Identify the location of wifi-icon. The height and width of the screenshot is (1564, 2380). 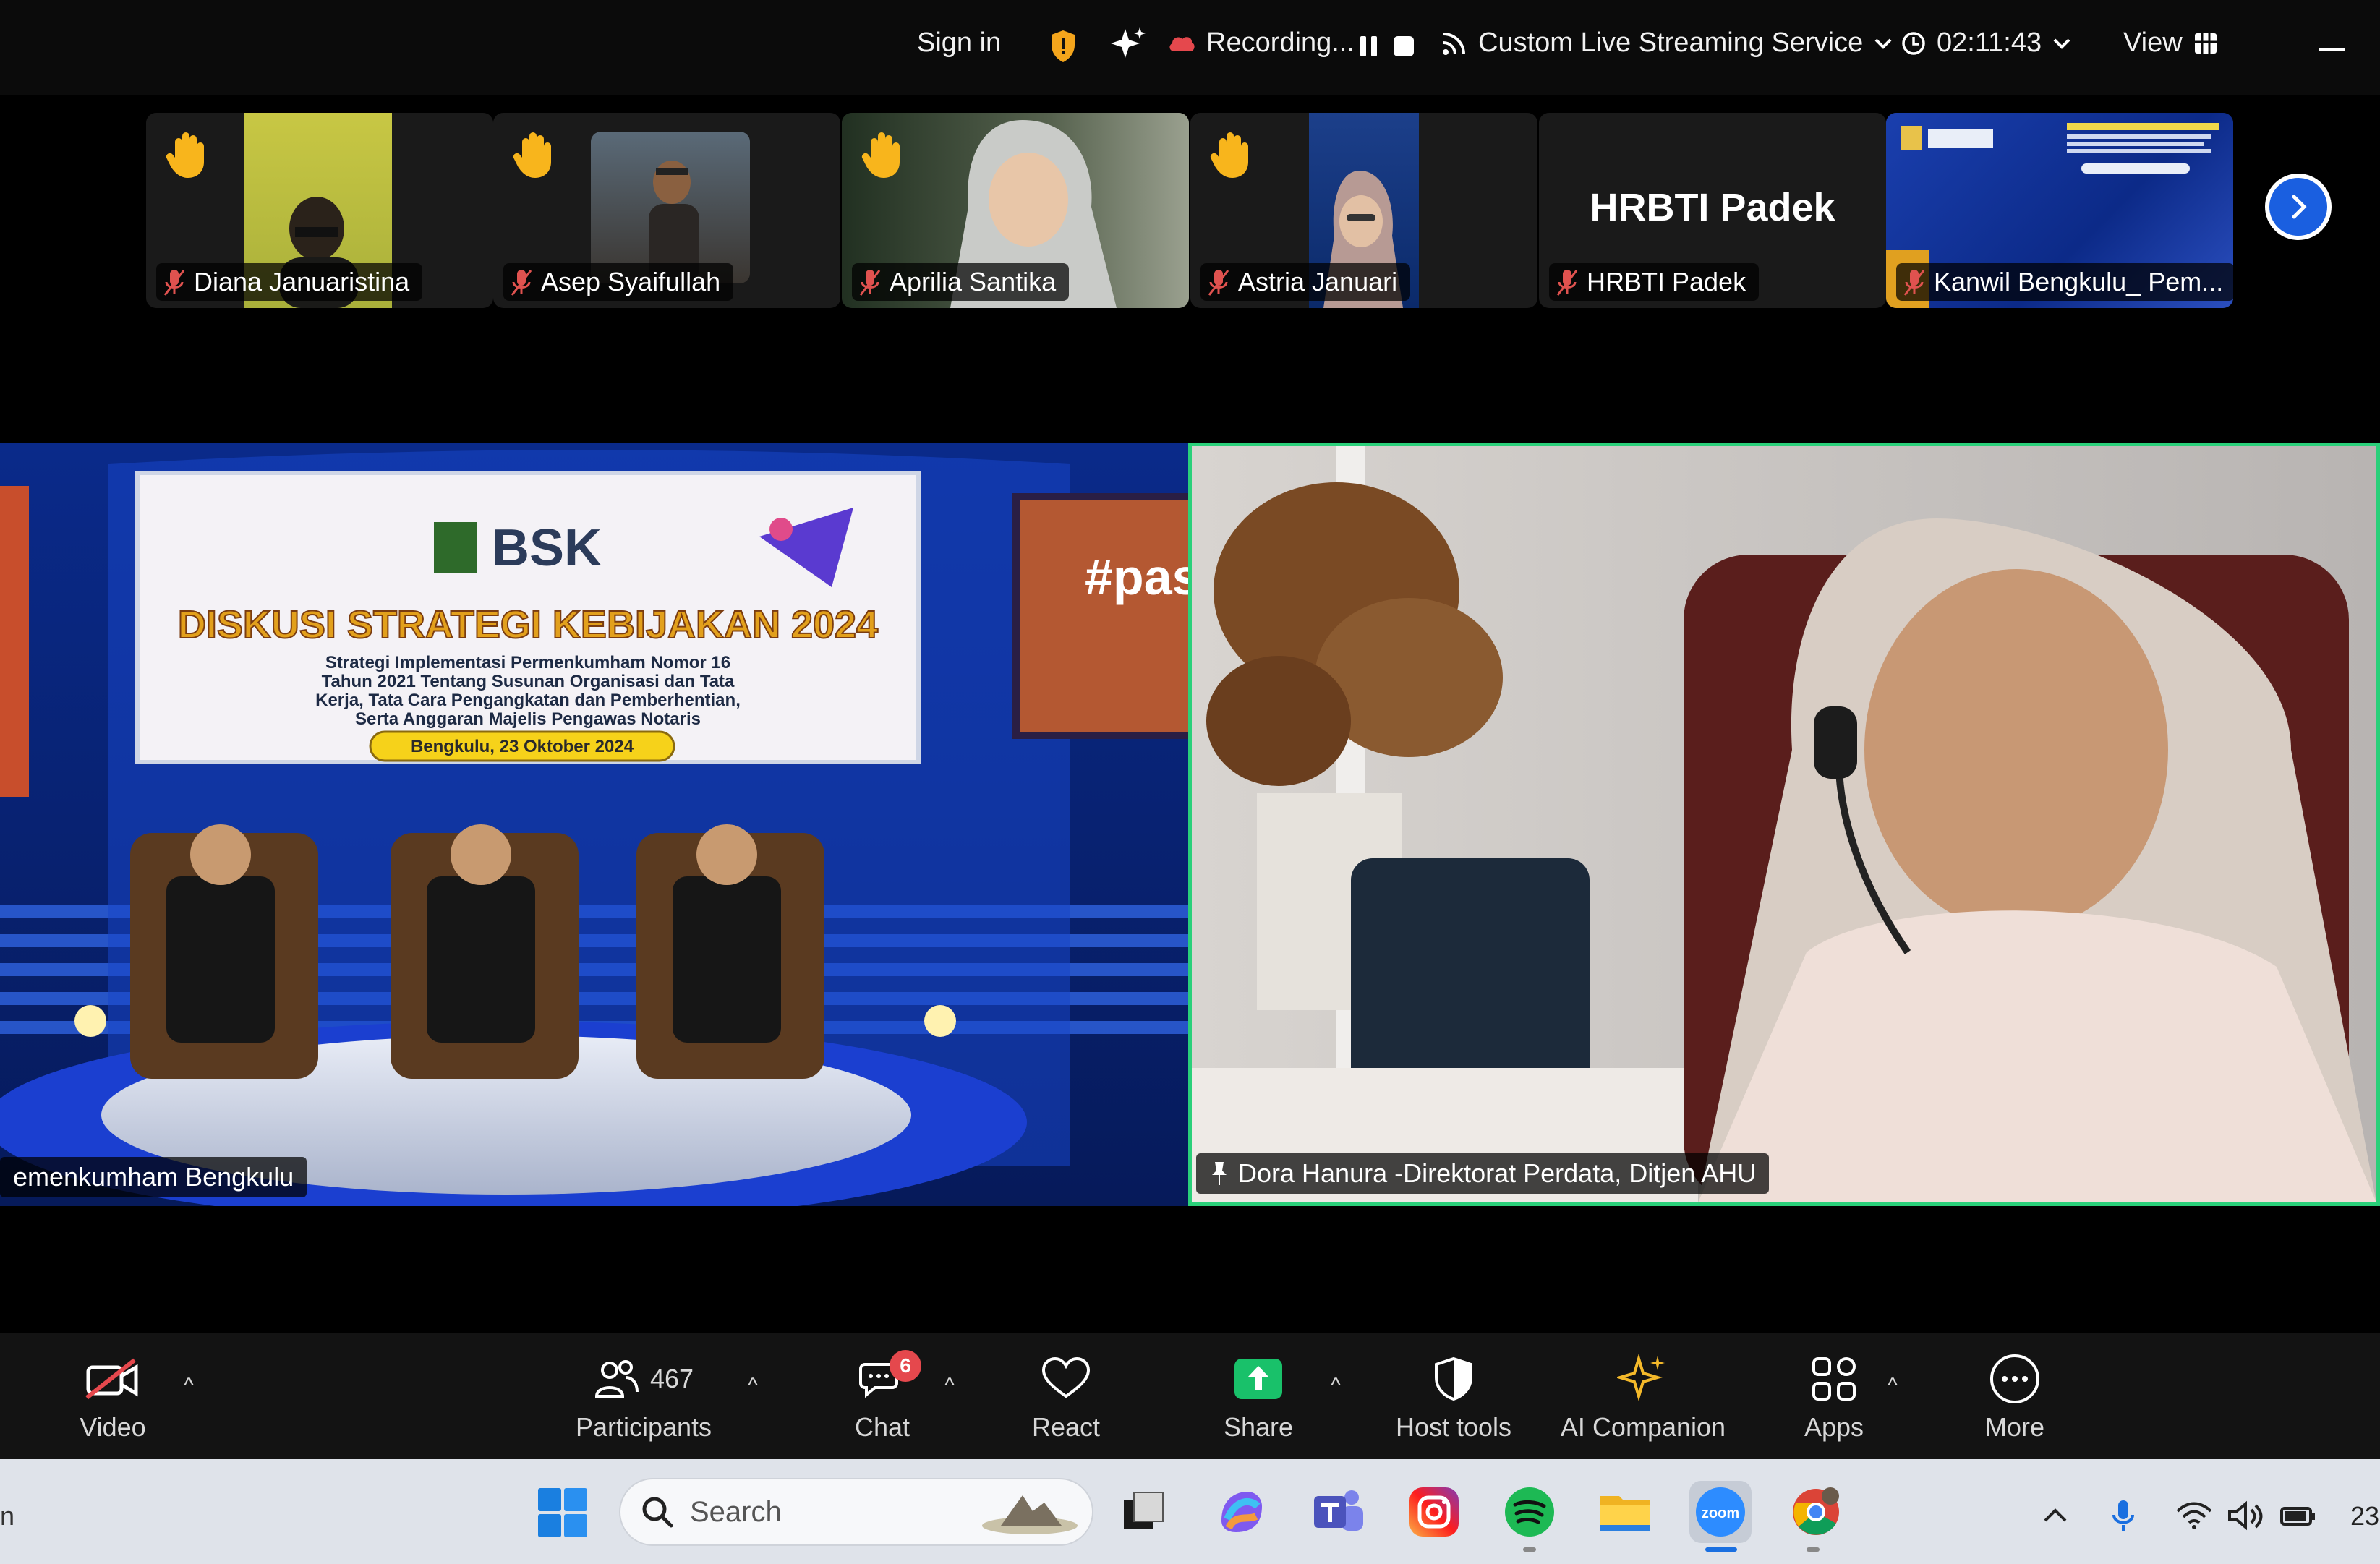
(2194, 1515).